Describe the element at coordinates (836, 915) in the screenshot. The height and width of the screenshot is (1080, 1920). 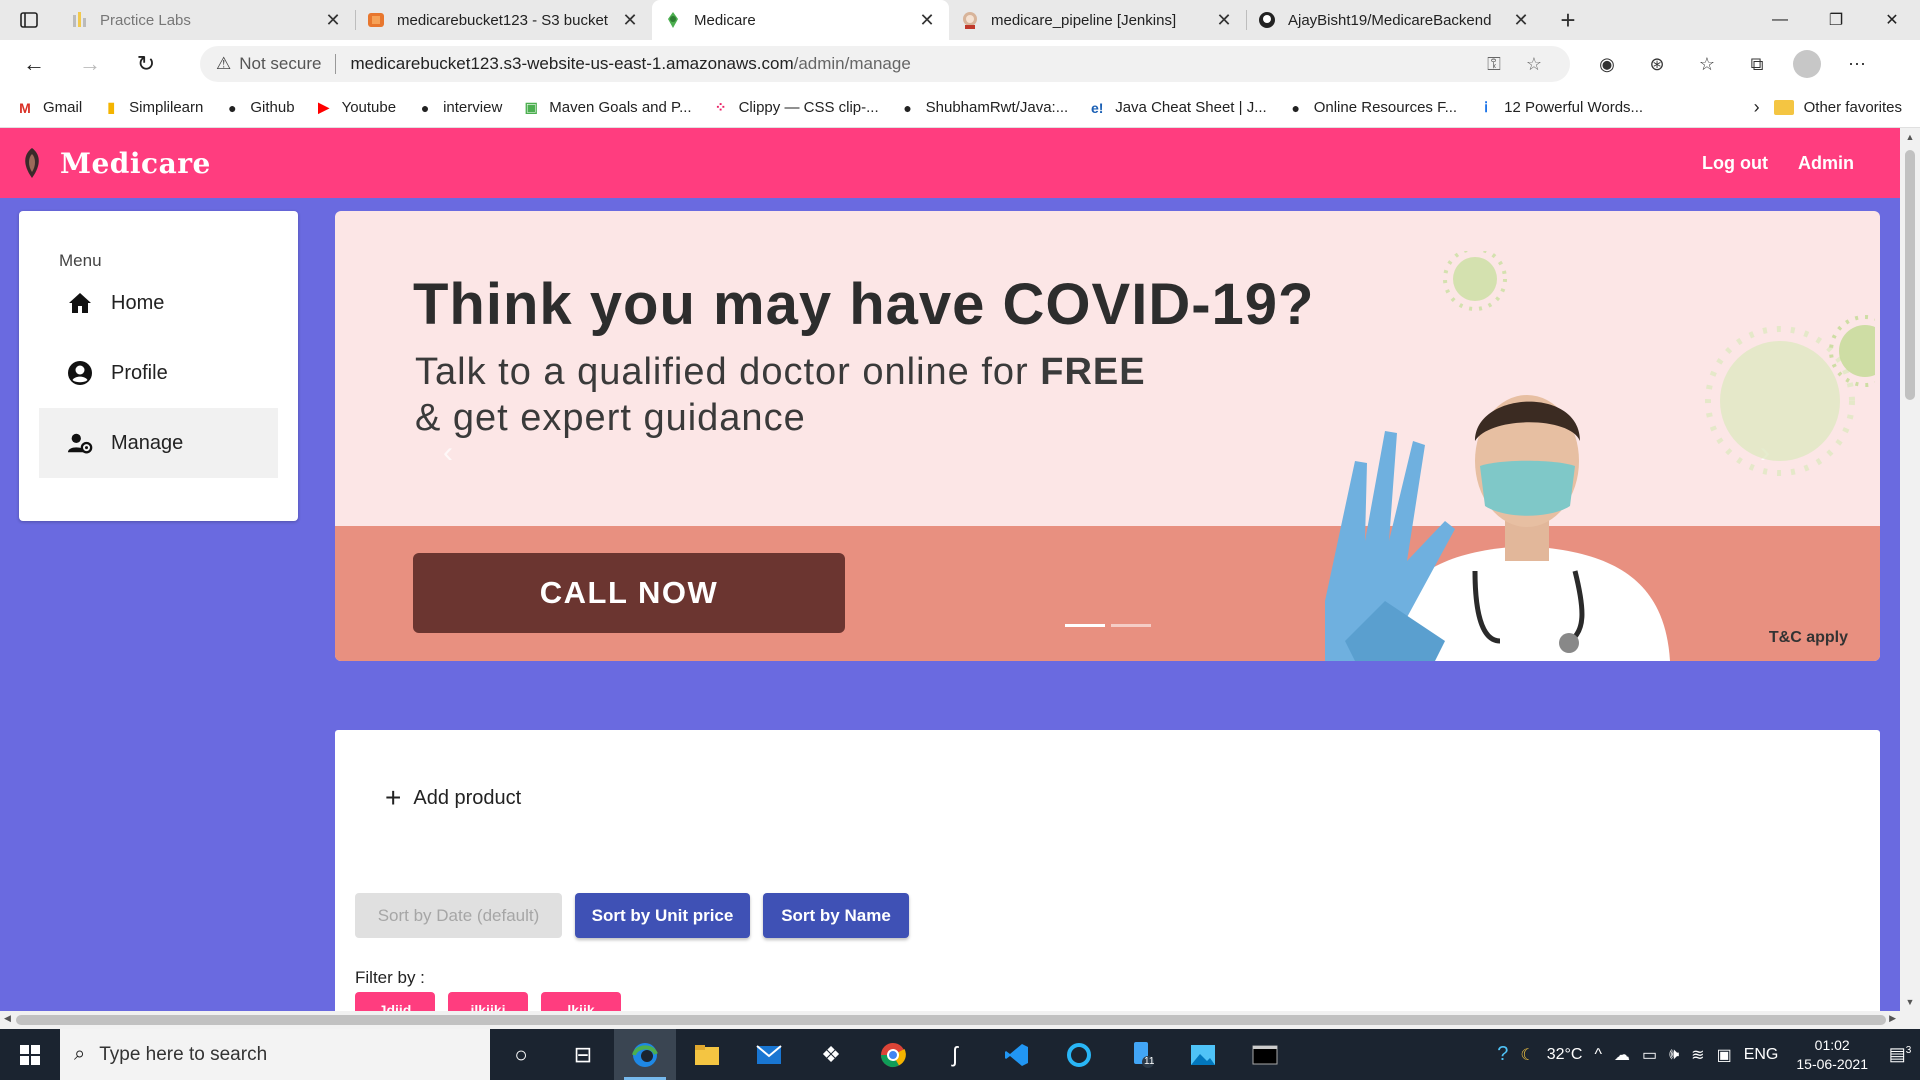
I see `sort-by-name-button: Sort by Name` at that location.